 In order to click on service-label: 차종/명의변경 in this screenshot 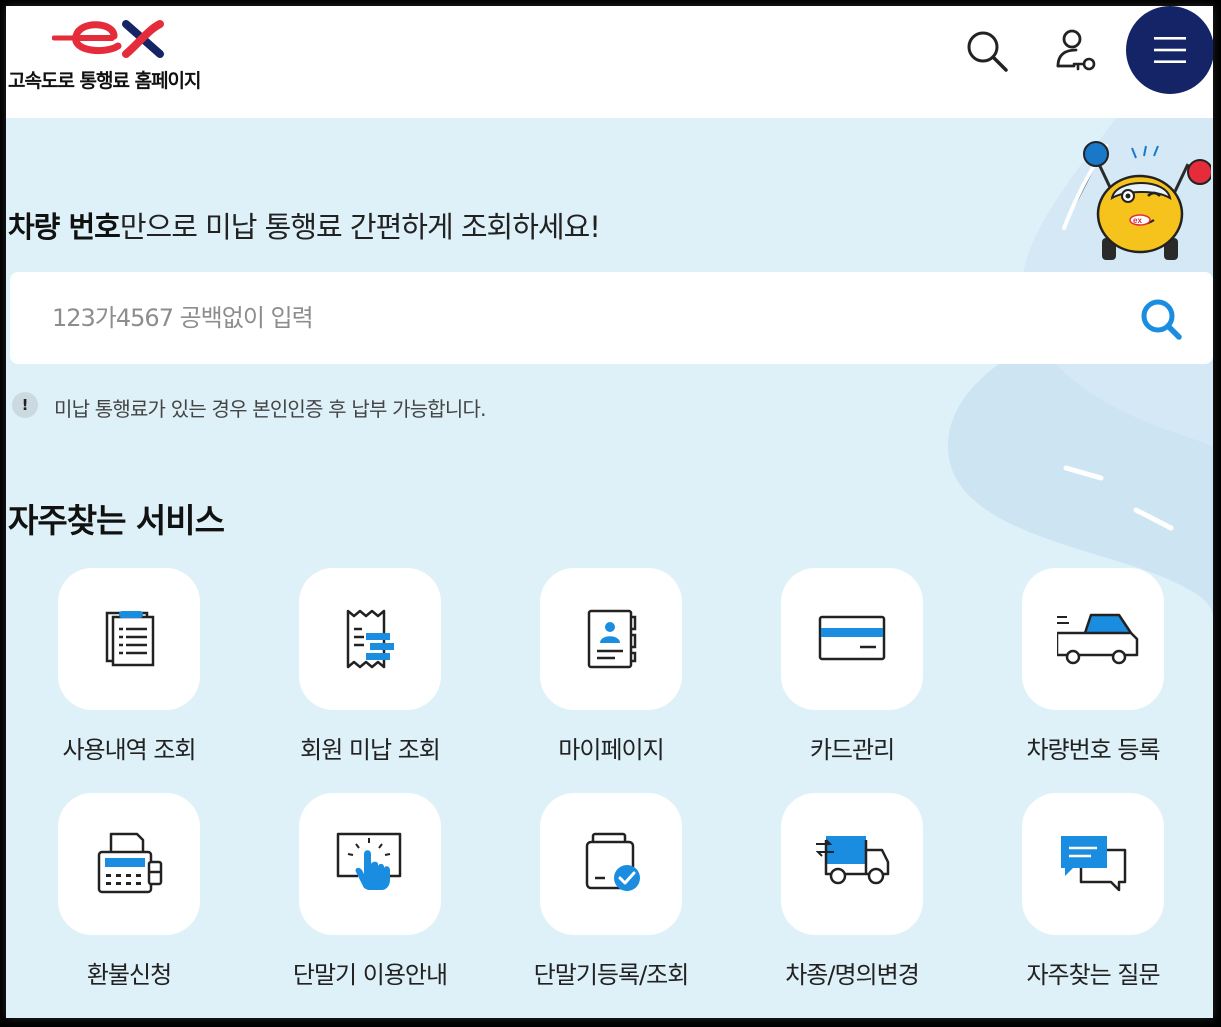, I will do `click(852, 975)`.